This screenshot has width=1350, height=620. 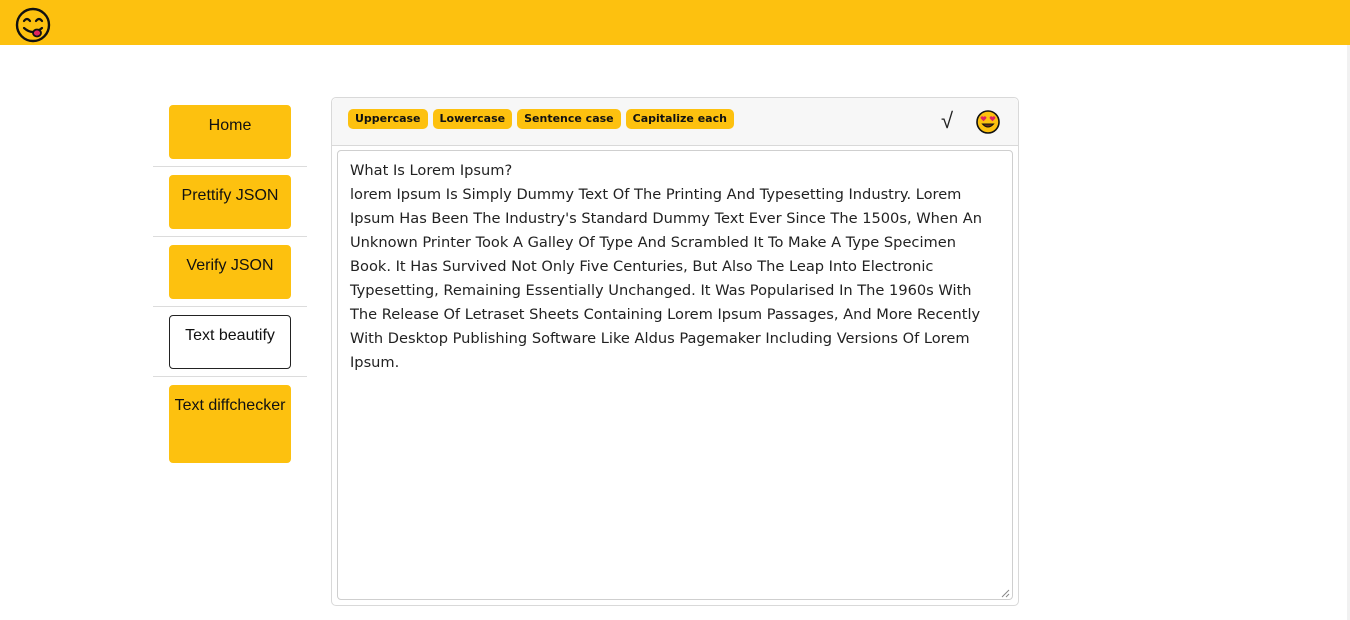 What do you see at coordinates (388, 119) in the screenshot?
I see `uppercase-button: Uppercase` at bounding box center [388, 119].